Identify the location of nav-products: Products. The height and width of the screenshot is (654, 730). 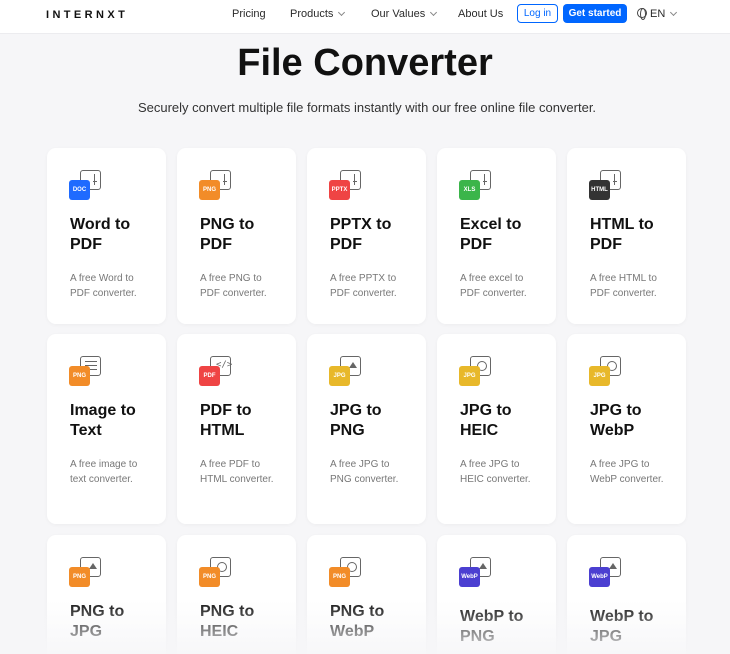
(318, 14).